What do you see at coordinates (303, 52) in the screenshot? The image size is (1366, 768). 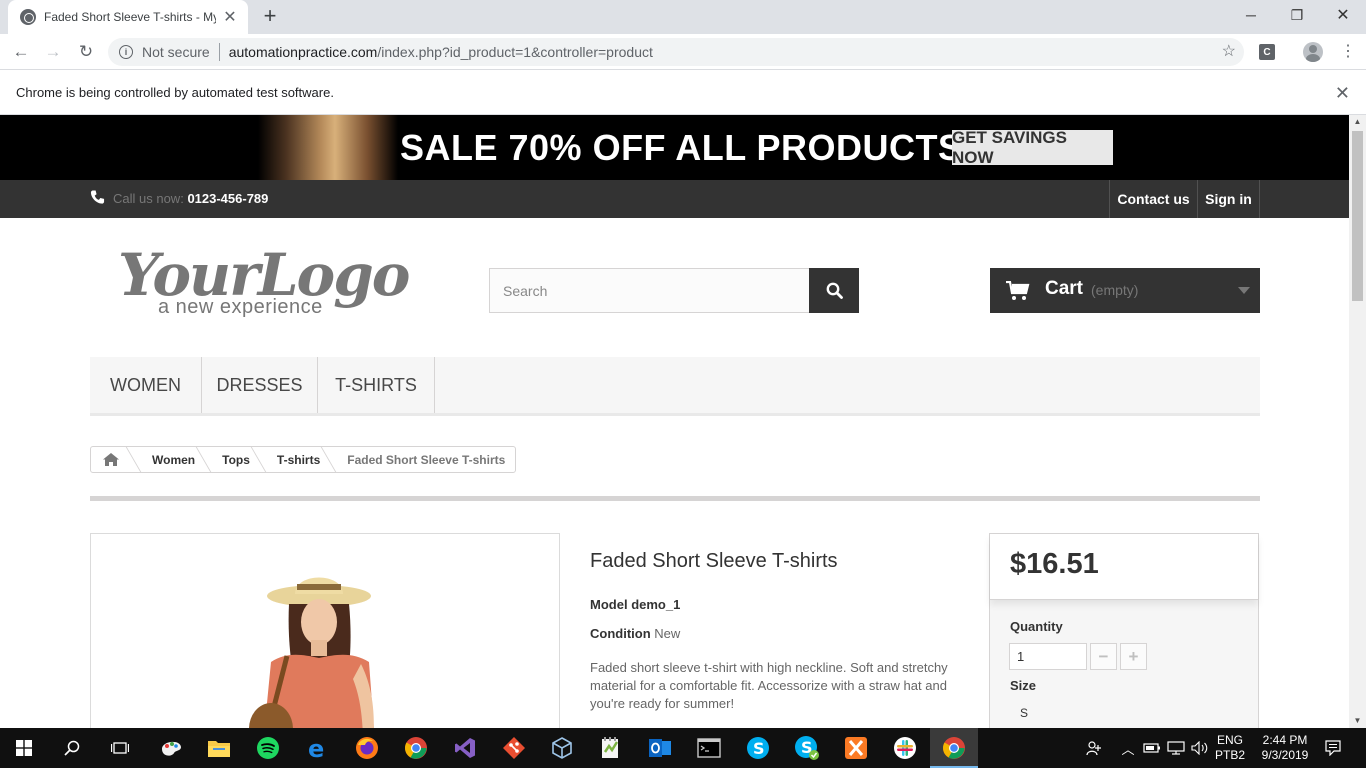 I see `url-host: automationpractice.com` at bounding box center [303, 52].